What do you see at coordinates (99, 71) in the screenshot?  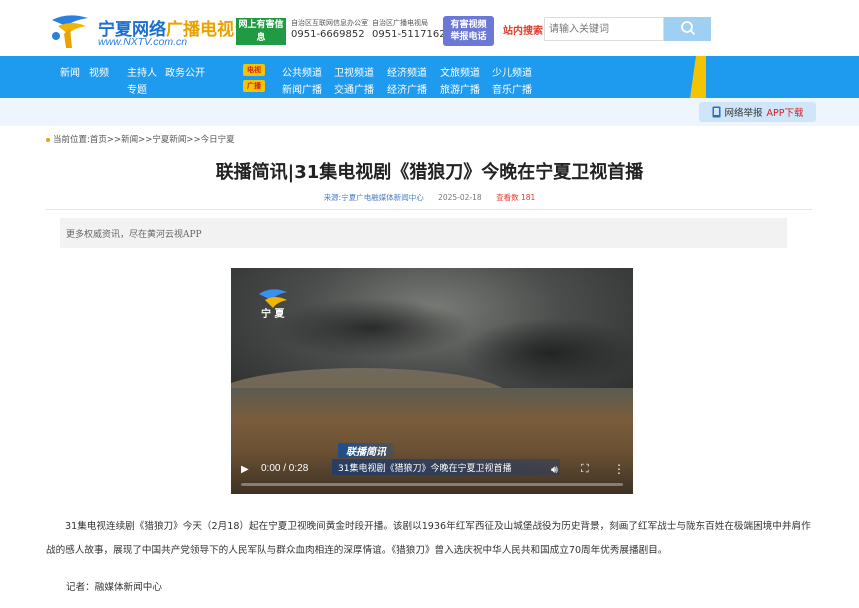 I see `nav-item-video: 视频` at bounding box center [99, 71].